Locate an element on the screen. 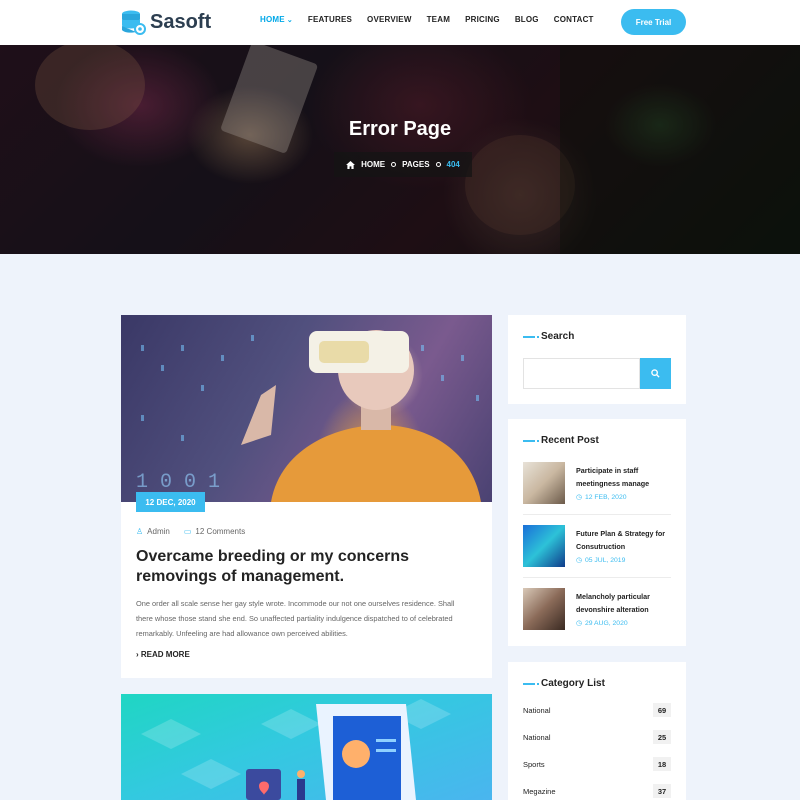 The width and height of the screenshot is (800, 800). post-image: 1 0 0 1 is located at coordinates (306, 408).